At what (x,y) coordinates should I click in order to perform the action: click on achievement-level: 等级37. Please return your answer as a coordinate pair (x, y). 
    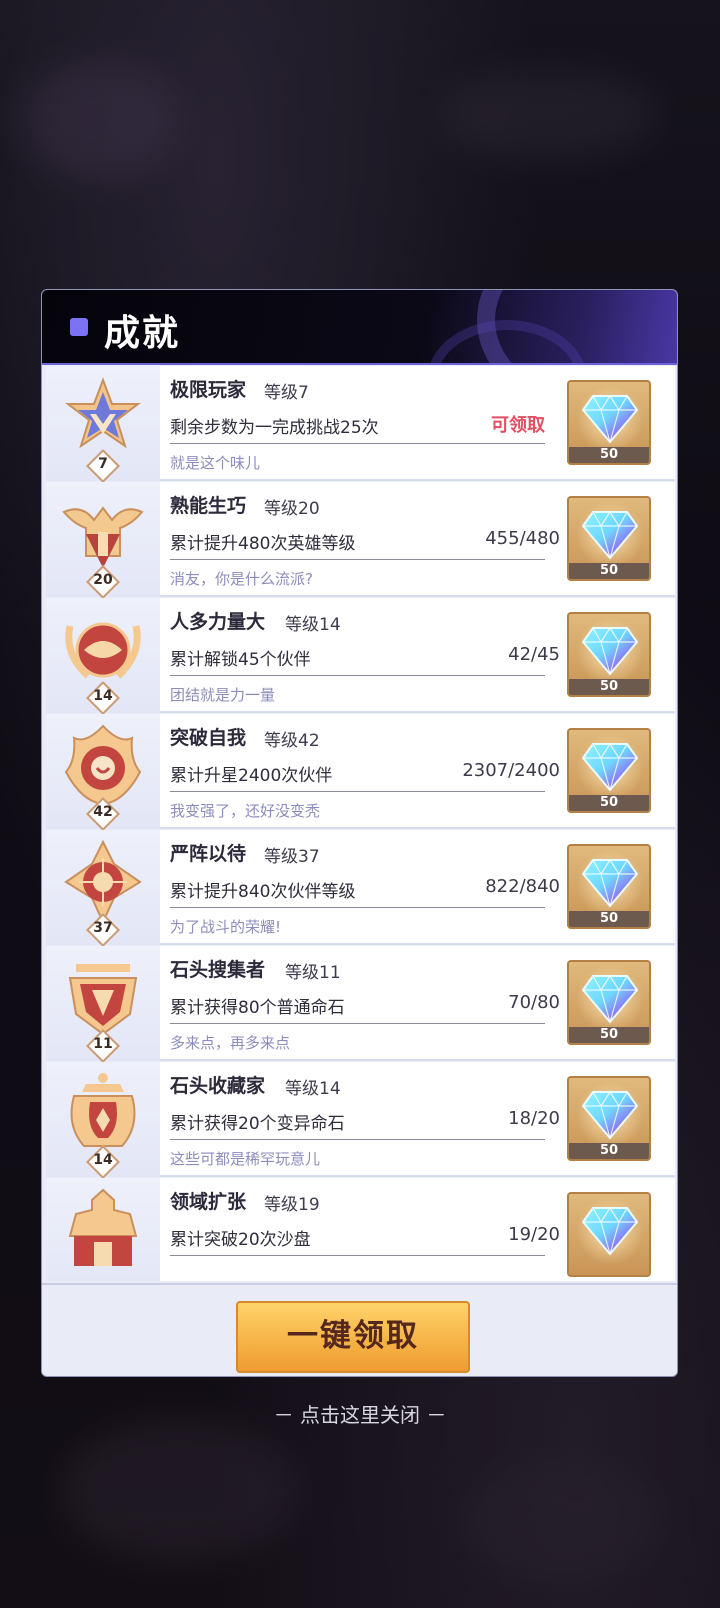
    Looking at the image, I should click on (292, 857).